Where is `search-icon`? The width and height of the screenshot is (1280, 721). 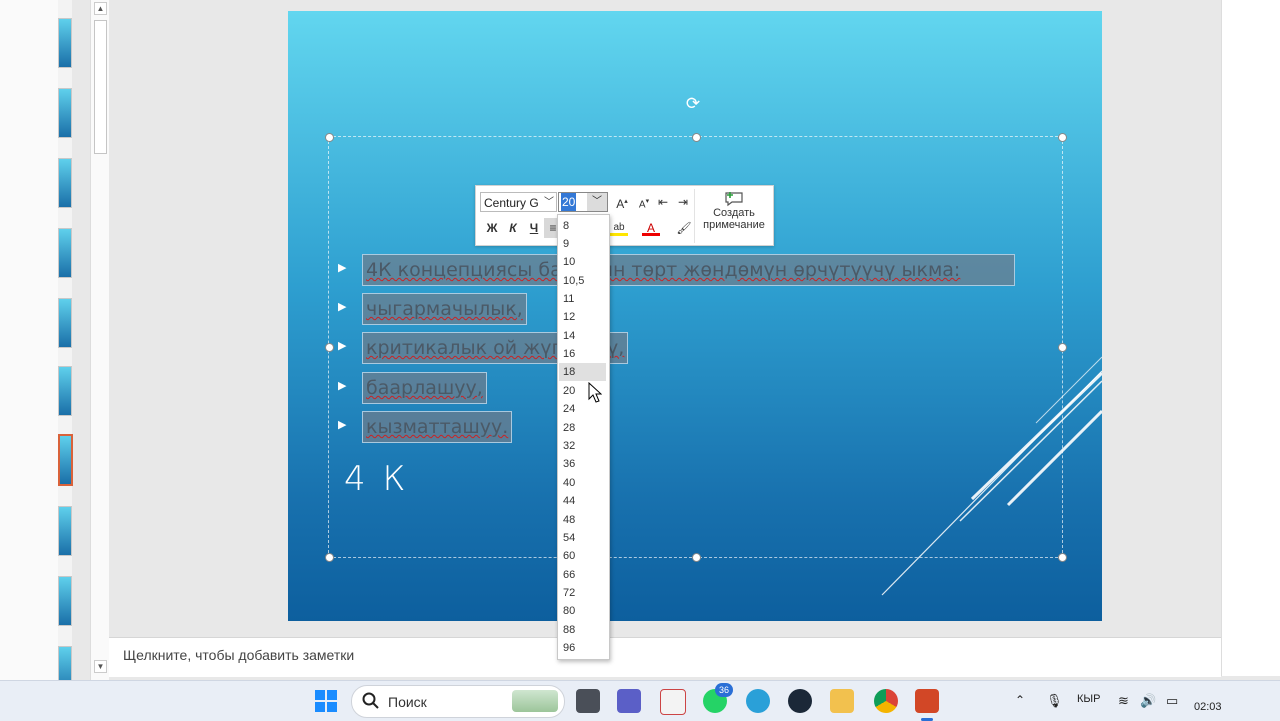 search-icon is located at coordinates (370, 700).